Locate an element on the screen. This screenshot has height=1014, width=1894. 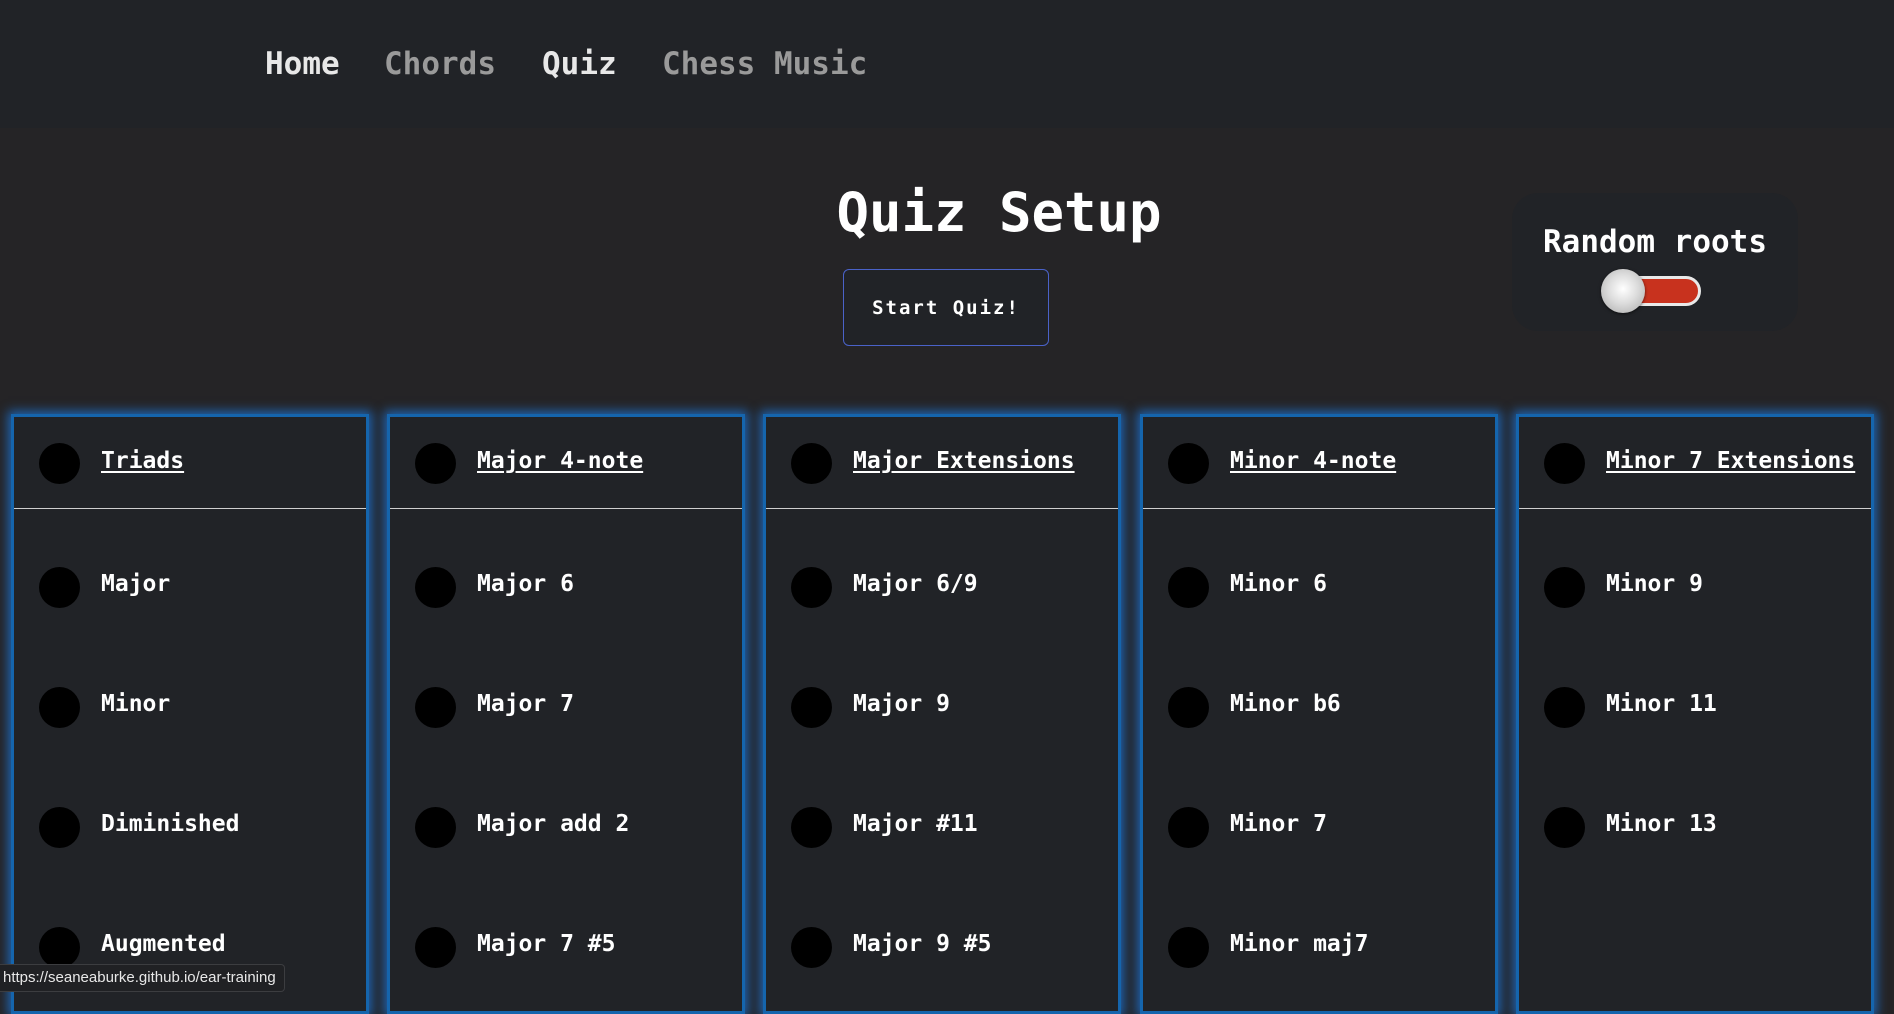
chord-option: Minor 6 is located at coordinates (1319, 588).